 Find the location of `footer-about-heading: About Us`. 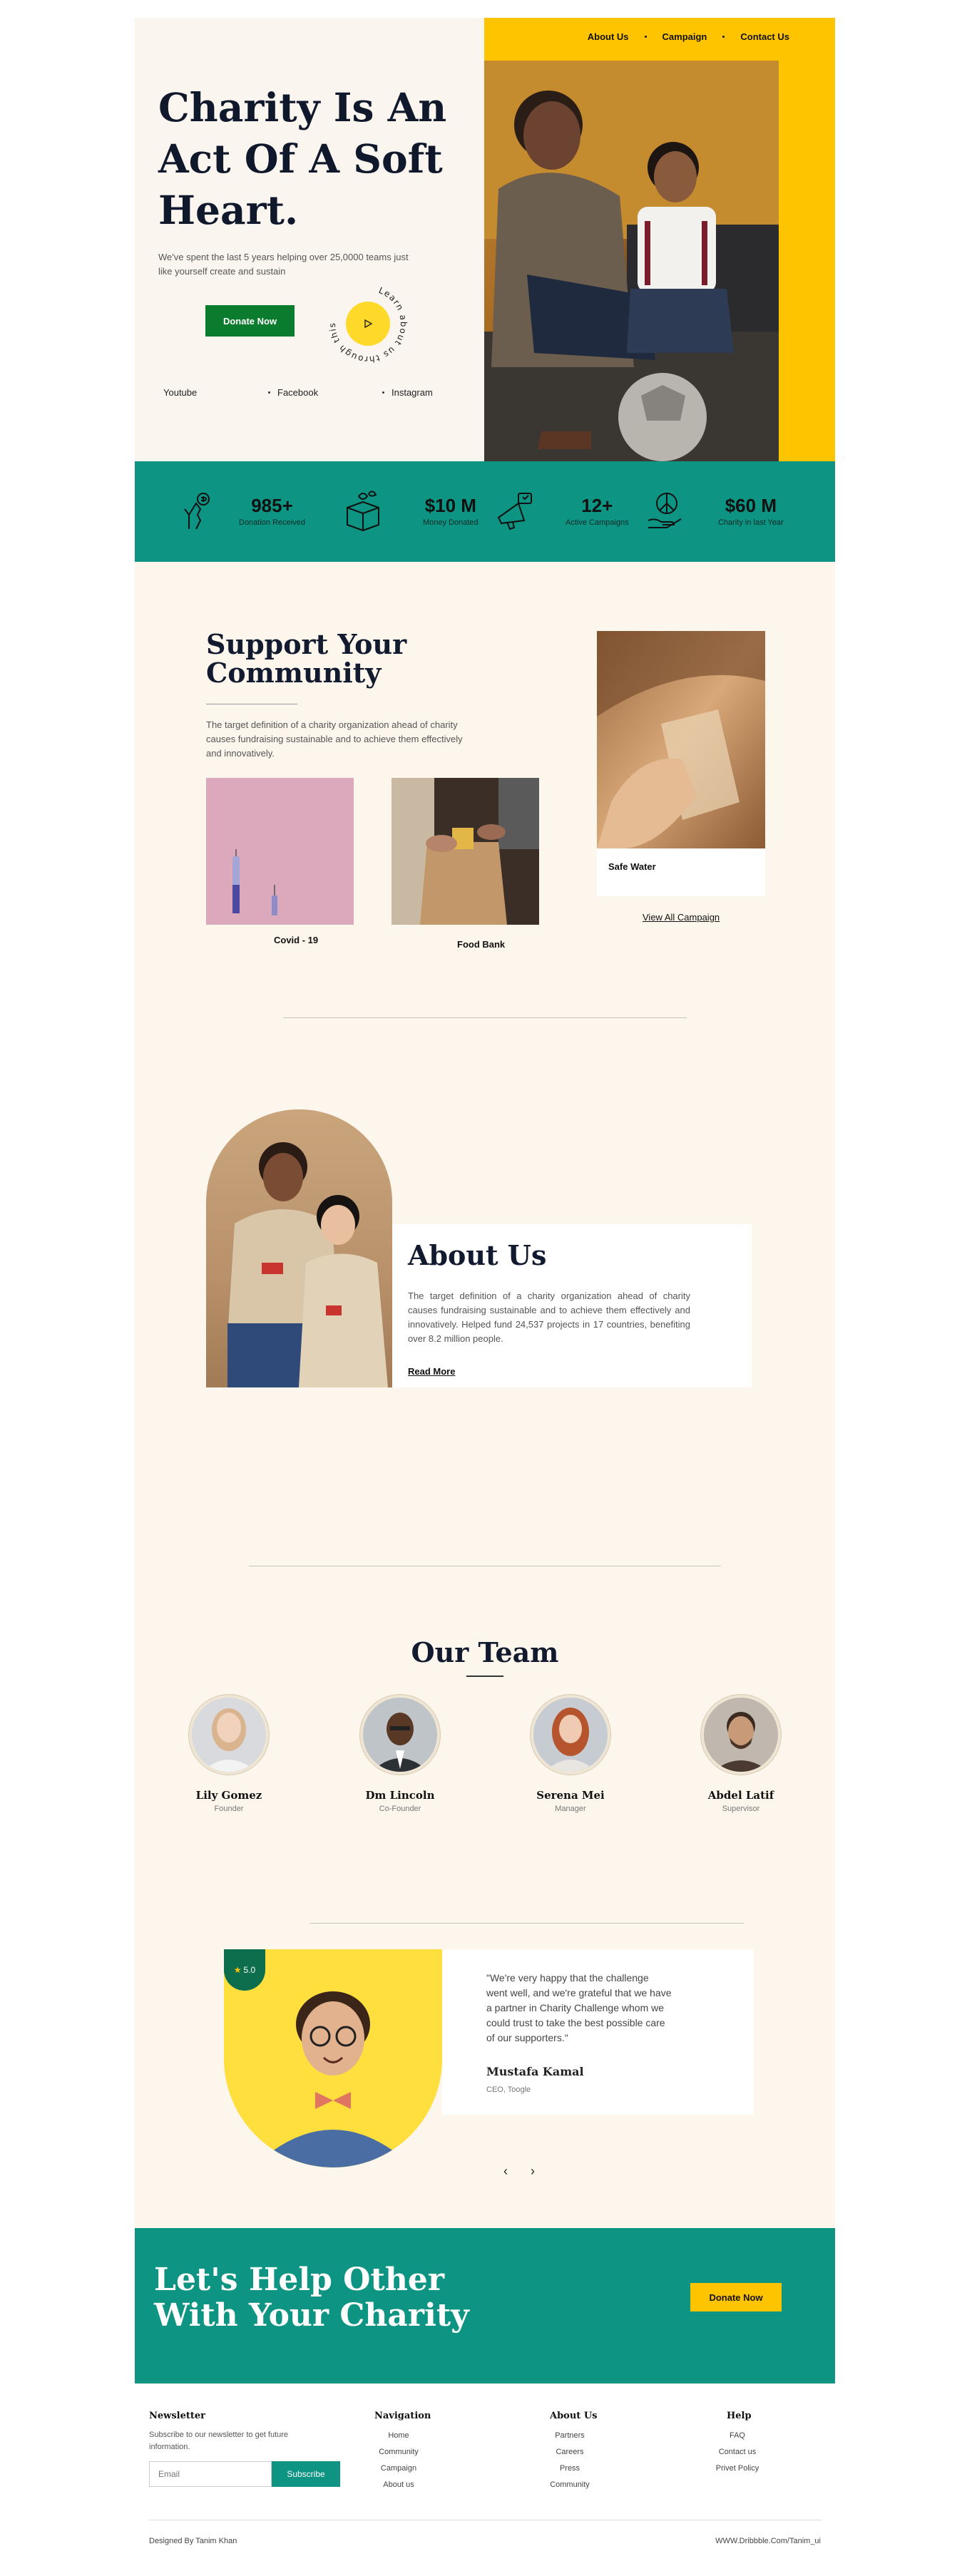

footer-about-heading: About Us is located at coordinates (574, 2416).